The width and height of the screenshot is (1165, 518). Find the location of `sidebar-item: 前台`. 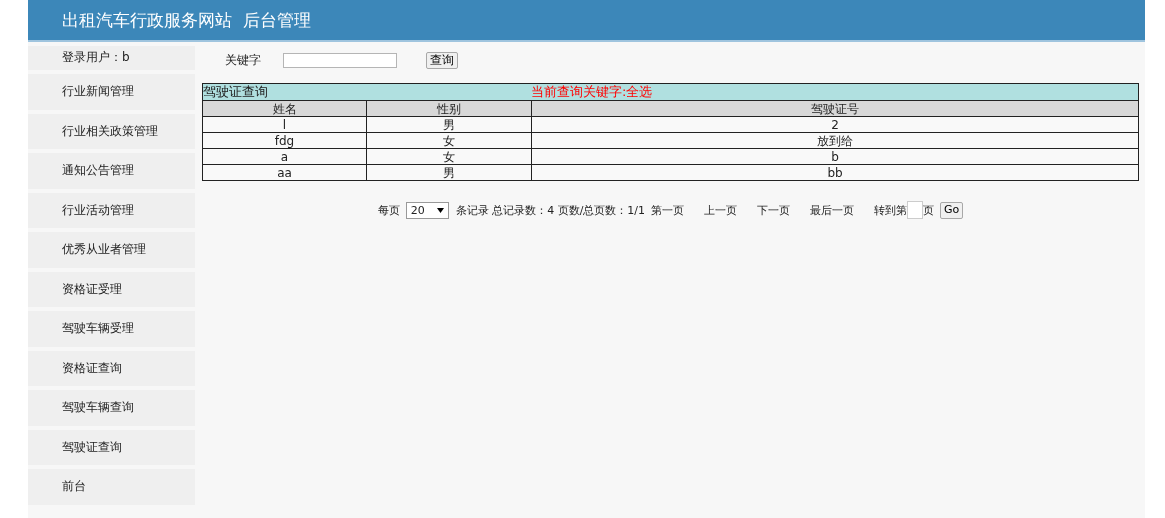

sidebar-item: 前台 is located at coordinates (111, 487).